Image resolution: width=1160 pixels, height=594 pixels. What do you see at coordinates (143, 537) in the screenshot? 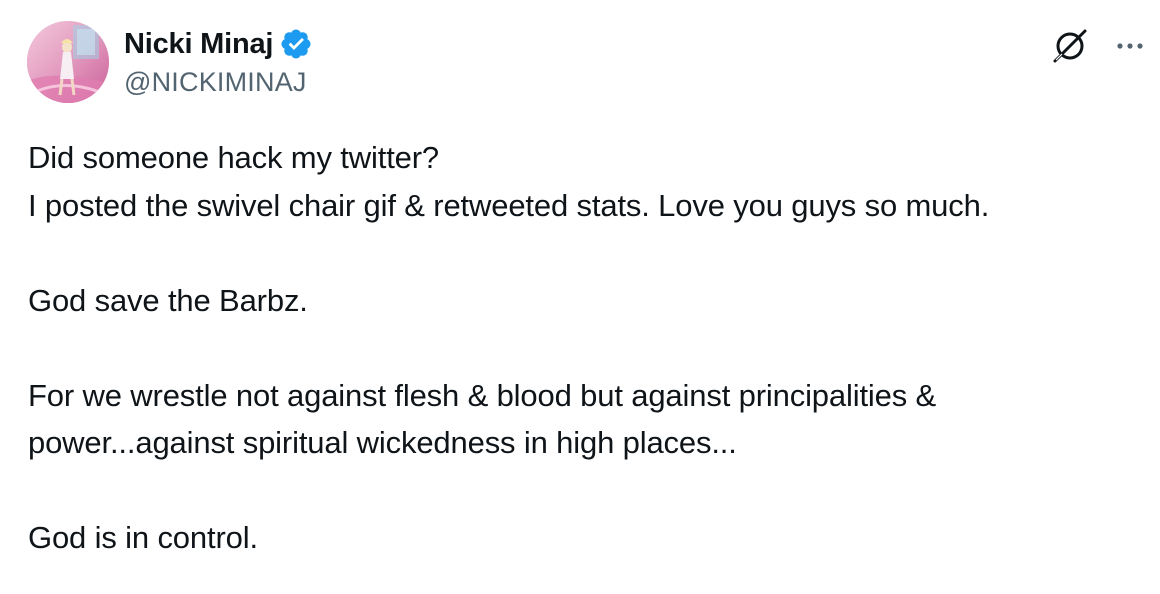
I see `tweet-text-line: God is in control.` at bounding box center [143, 537].